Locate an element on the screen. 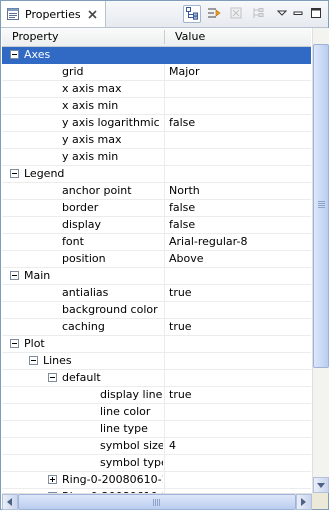 Image resolution: width=329 pixels, height=510 pixels. property-cell: Plot is located at coordinates (82, 344).